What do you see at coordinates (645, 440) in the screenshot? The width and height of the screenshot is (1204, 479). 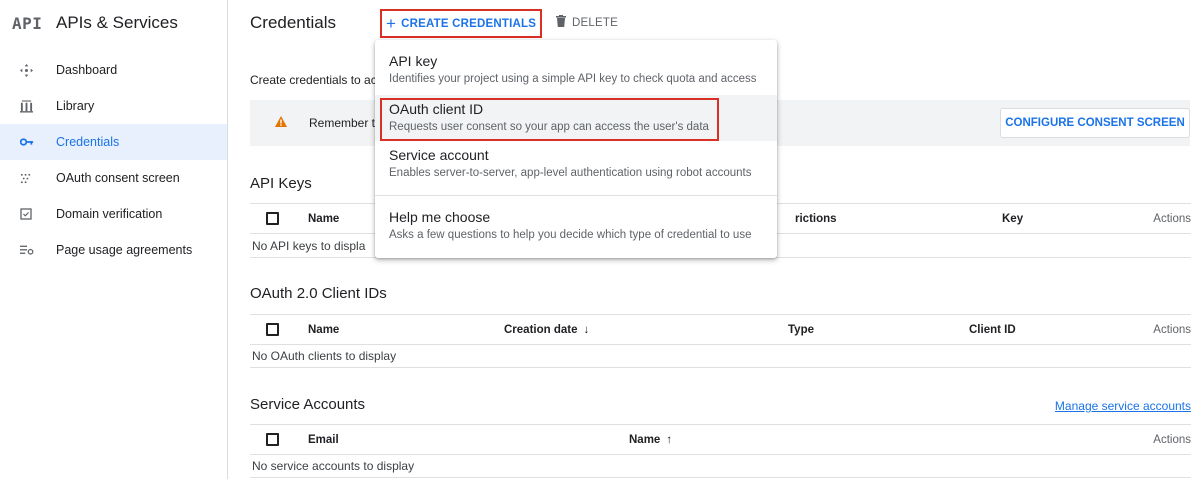 I see `column-label: Name` at bounding box center [645, 440].